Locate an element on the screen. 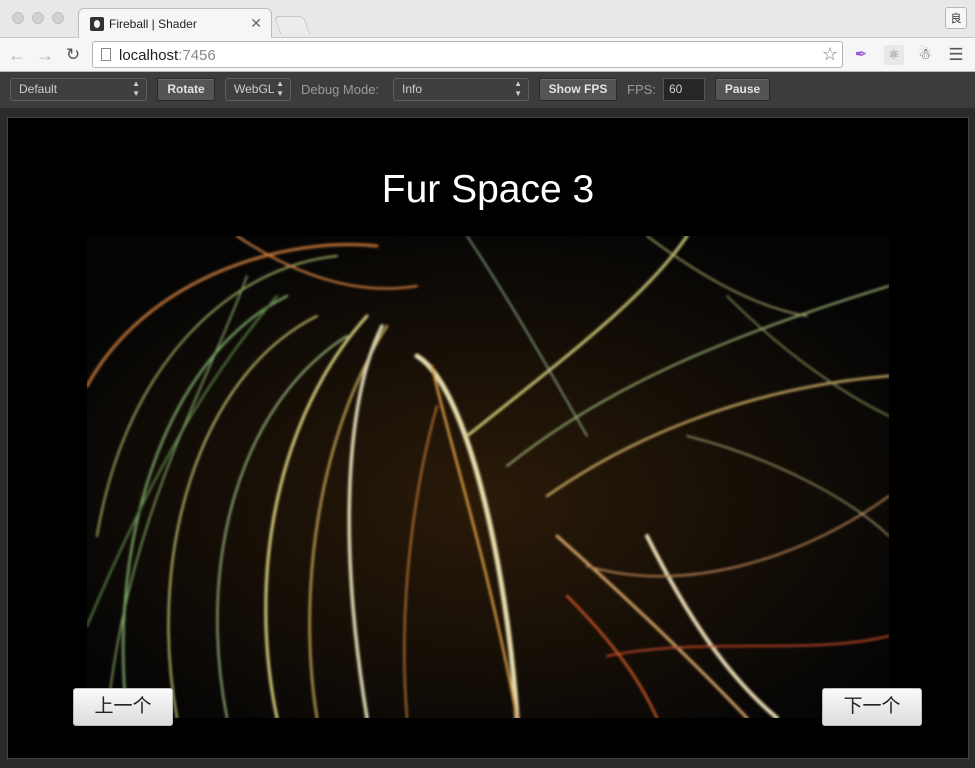  fps-label: FPS: is located at coordinates (641, 89).